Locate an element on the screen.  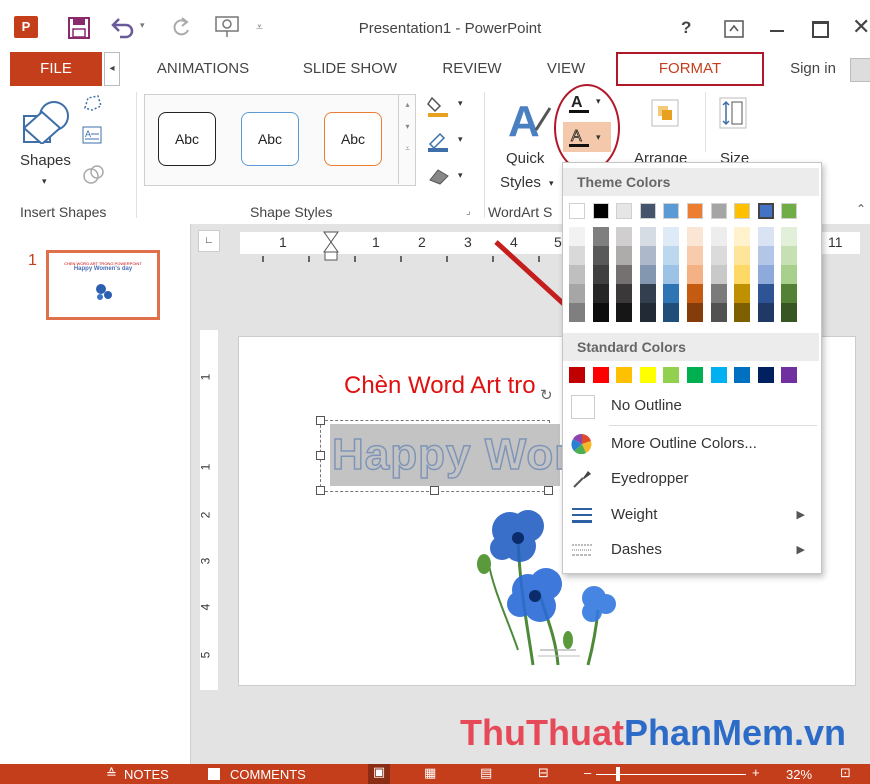
sign-in-link: Sign in is located at coordinates (813, 69).